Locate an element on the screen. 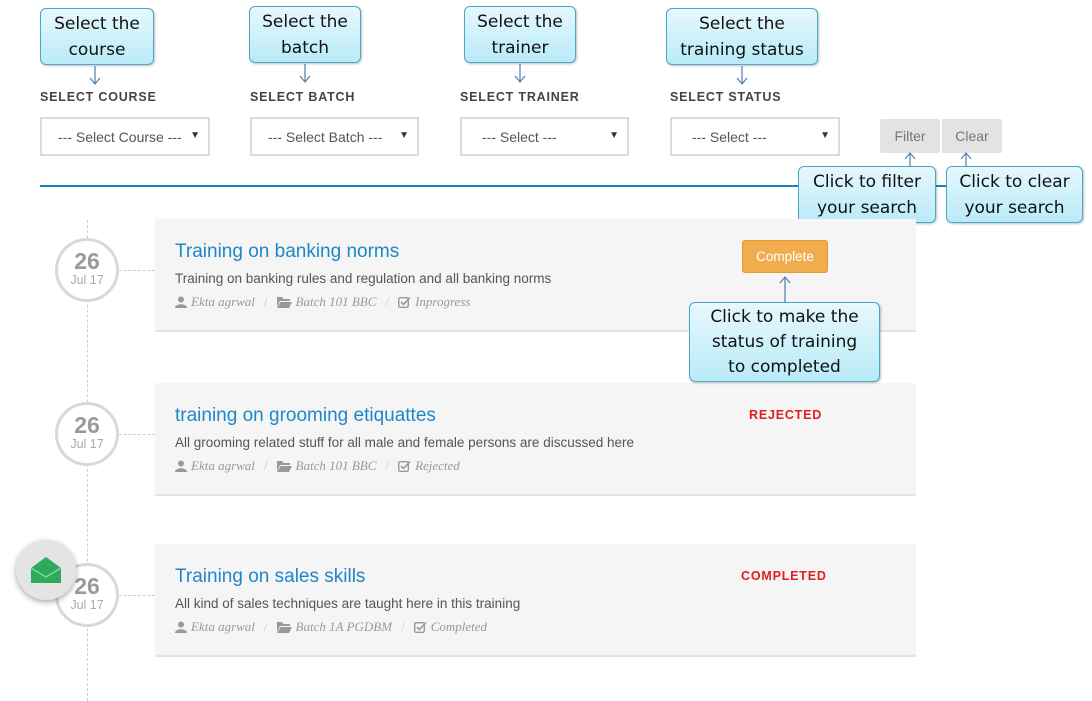 Image resolution: width=1092 pixels, height=701 pixels. callout-clear: Click to clear your search is located at coordinates (1014, 194).